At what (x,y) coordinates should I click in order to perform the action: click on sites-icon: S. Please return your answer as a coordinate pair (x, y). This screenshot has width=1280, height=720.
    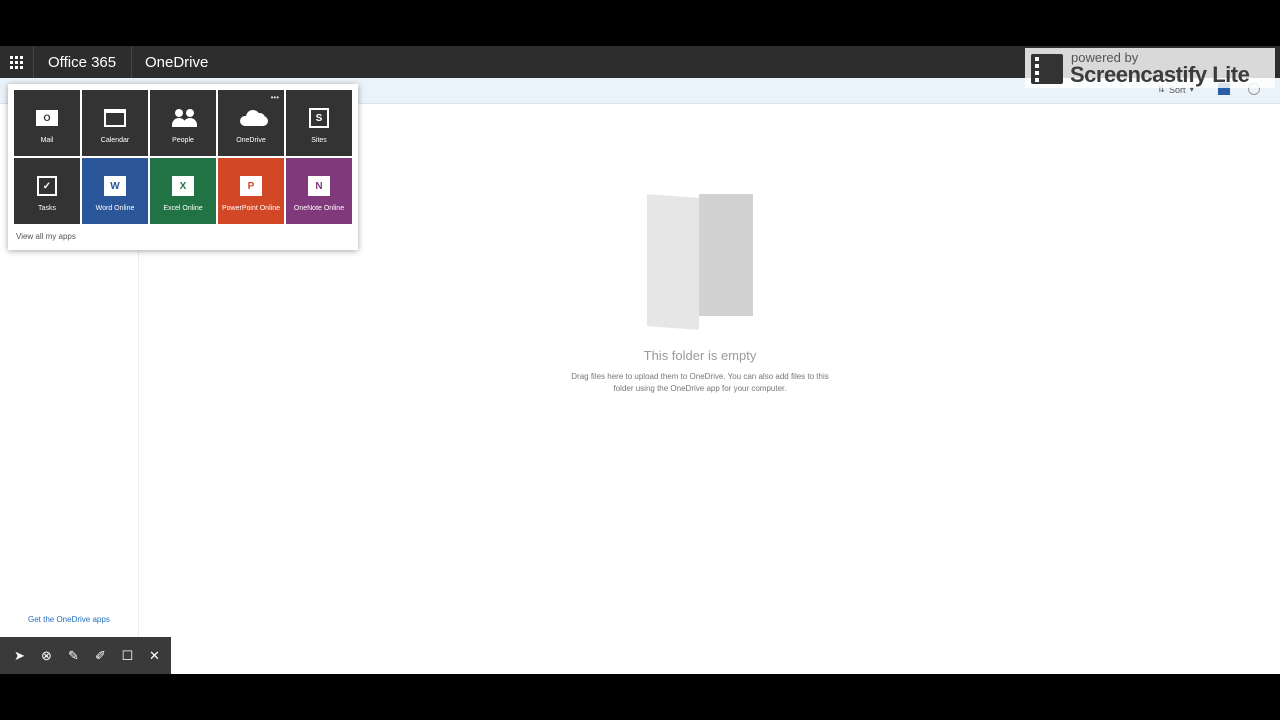
    Looking at the image, I should click on (319, 118).